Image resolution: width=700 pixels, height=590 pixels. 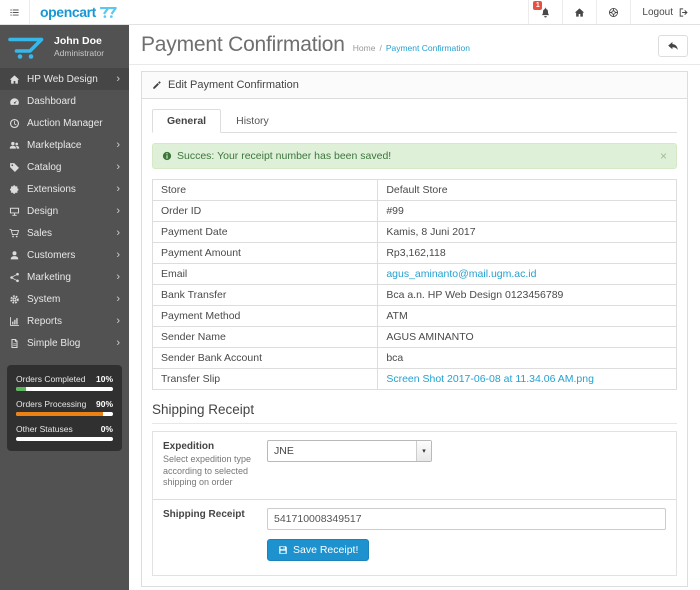 I want to click on back-button, so click(x=673, y=46).